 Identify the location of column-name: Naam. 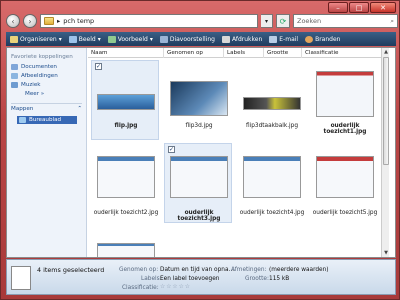
(126, 53).